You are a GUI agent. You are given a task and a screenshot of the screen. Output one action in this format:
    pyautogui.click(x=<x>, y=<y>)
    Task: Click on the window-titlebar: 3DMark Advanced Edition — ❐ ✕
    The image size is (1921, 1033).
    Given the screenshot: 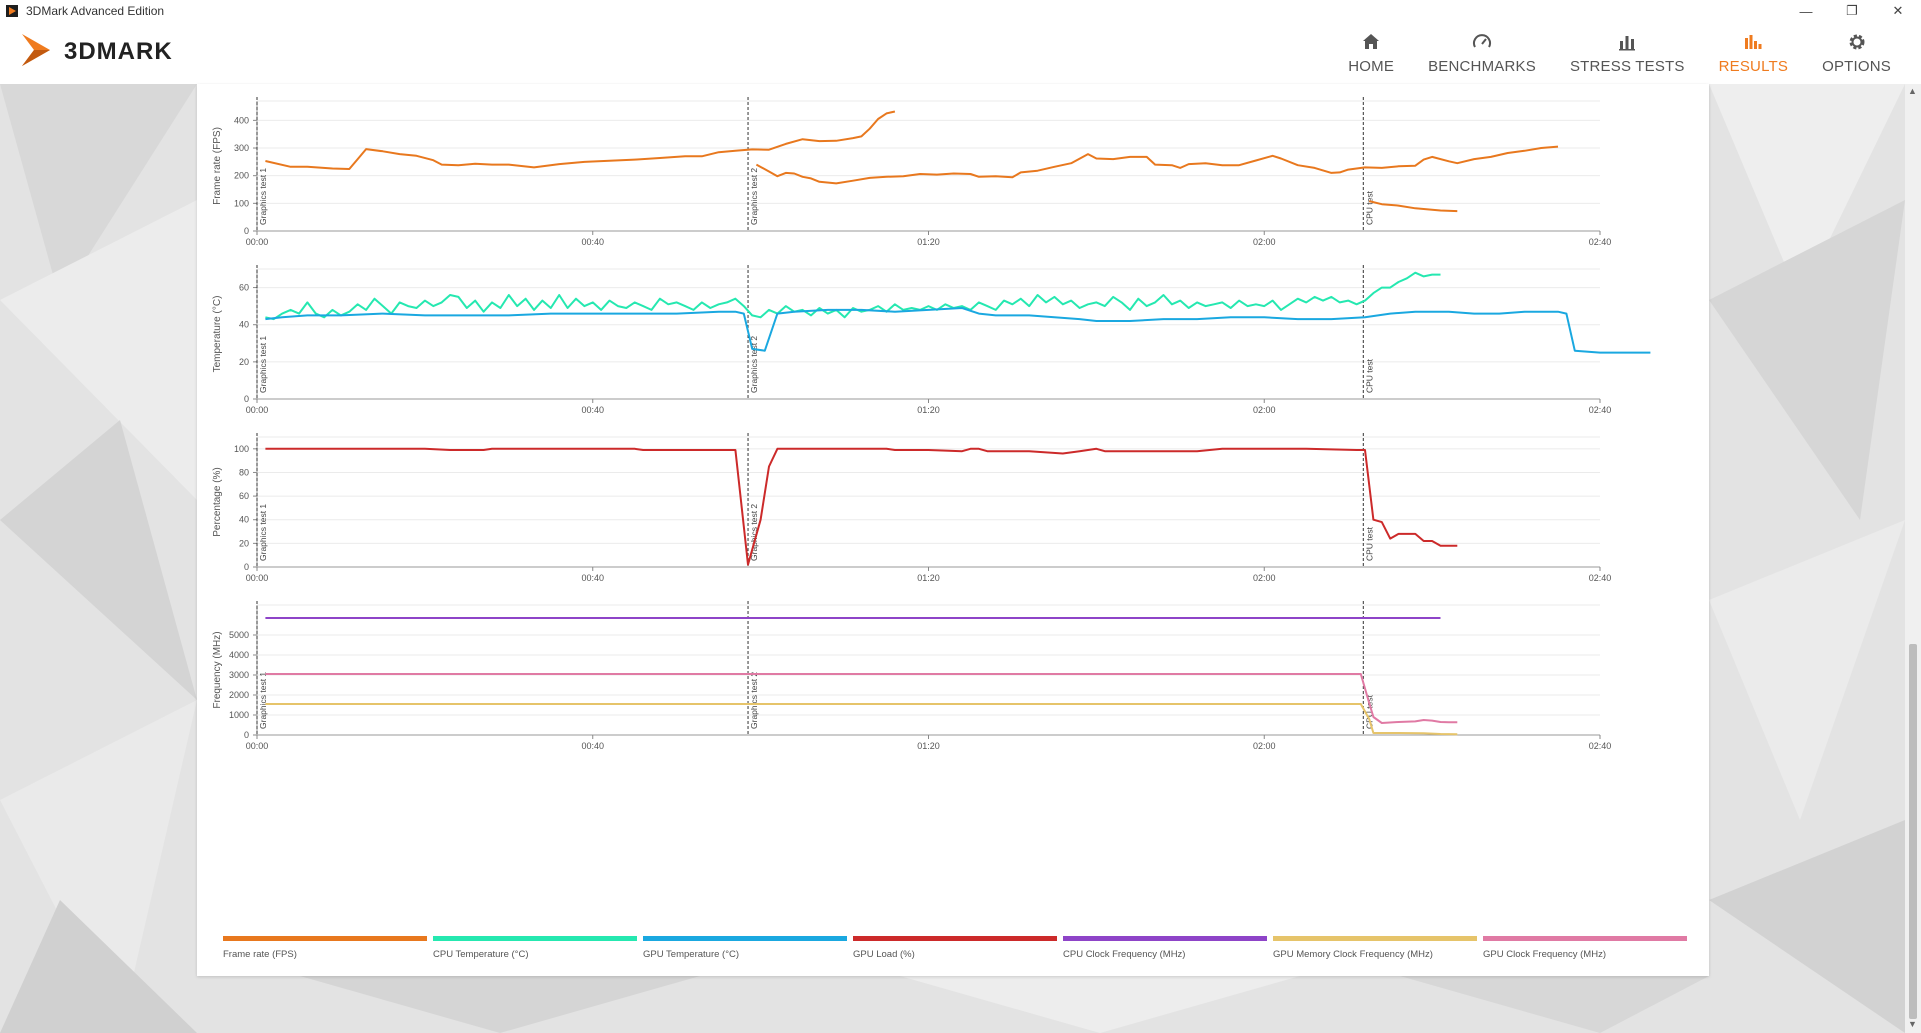 What is the action you would take?
    pyautogui.click(x=960, y=11)
    